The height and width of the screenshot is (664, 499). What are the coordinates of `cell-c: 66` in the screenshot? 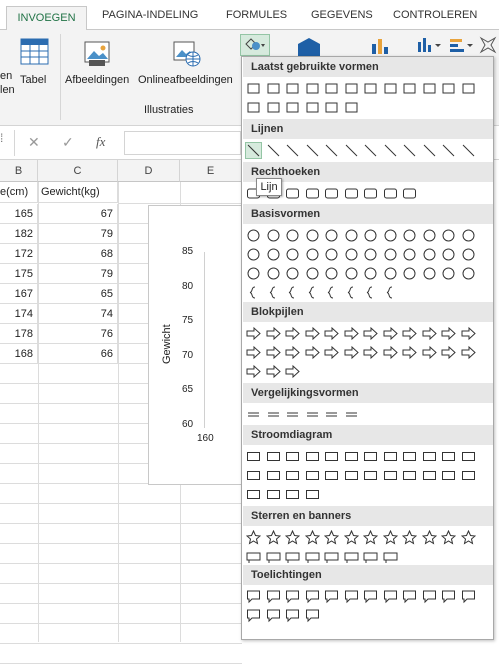 It's located at (78, 354).